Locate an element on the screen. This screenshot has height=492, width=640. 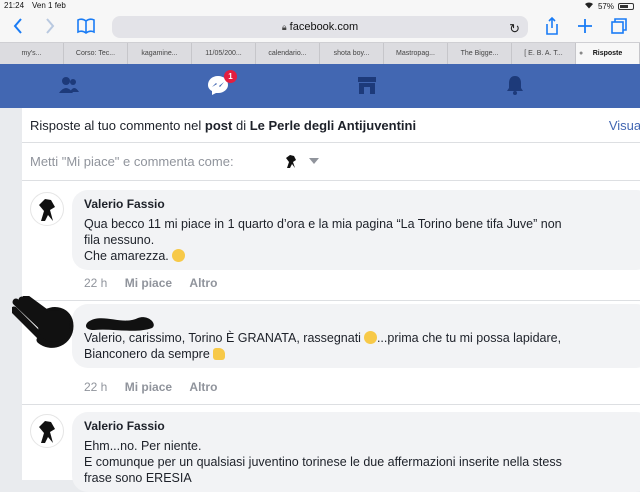
battery-icon is located at coordinates (626, 6).